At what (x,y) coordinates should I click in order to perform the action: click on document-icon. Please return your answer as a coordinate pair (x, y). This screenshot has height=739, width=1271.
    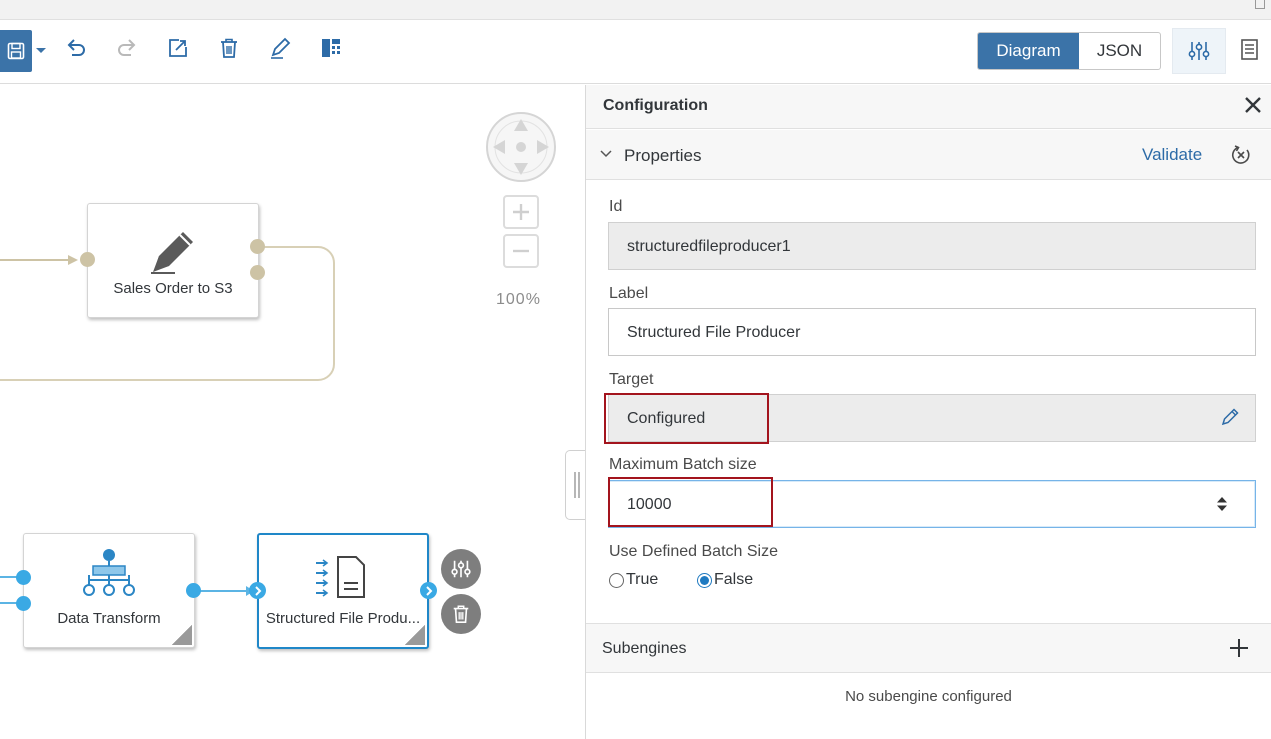
    Looking at the image, I should click on (1249, 49).